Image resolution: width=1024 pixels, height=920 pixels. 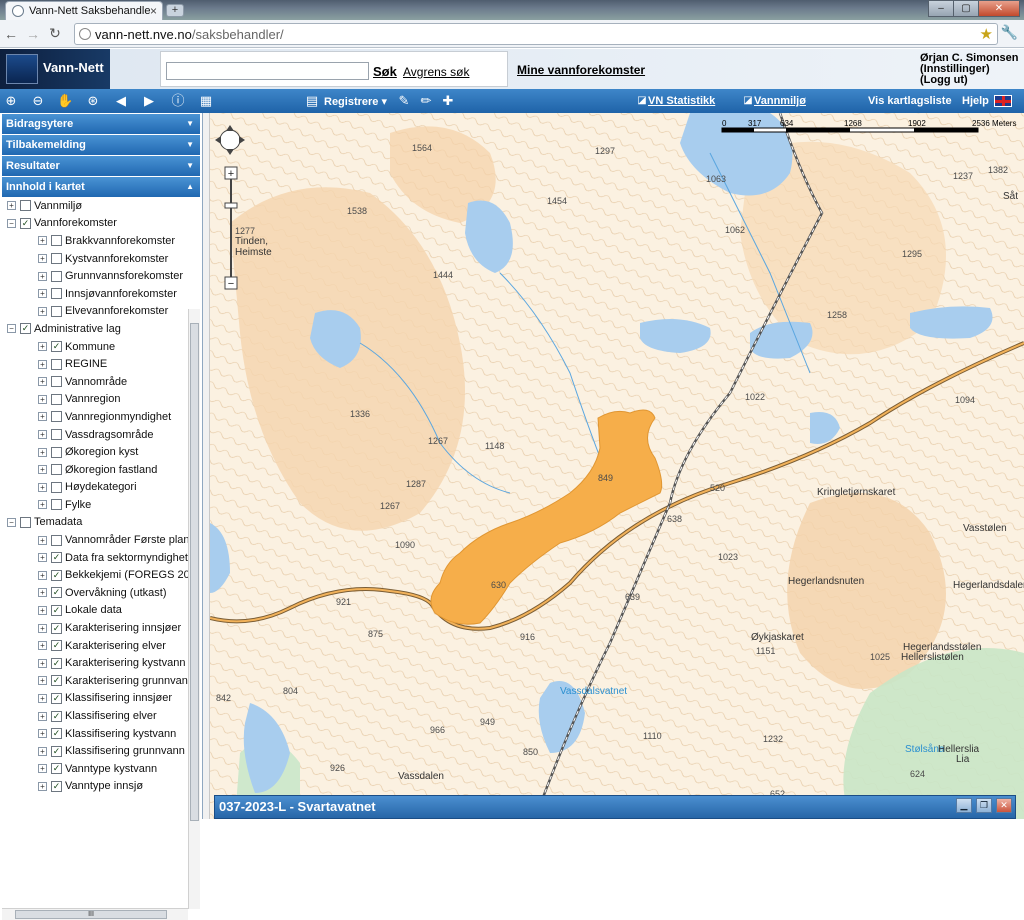 I want to click on sidebar-horizontal-scrollbar: III, so click(x=95, y=914).